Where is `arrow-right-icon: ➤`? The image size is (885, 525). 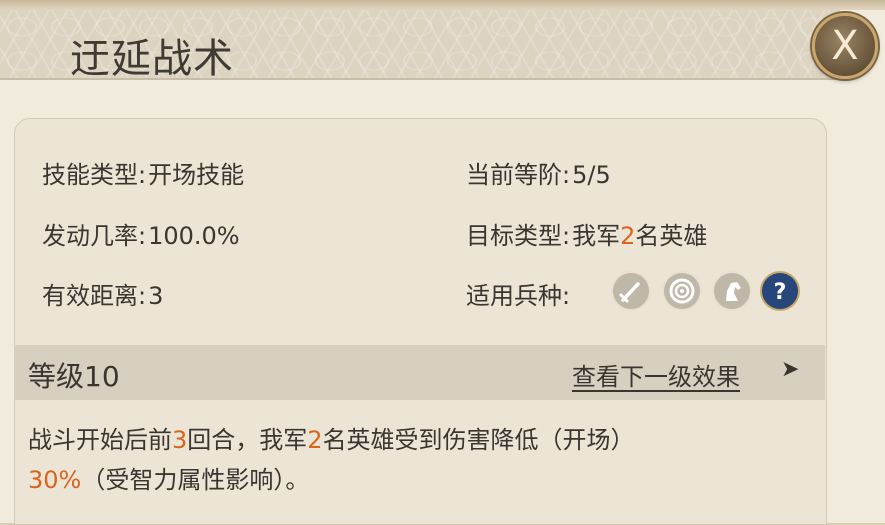
arrow-right-icon: ➤ is located at coordinates (790, 369).